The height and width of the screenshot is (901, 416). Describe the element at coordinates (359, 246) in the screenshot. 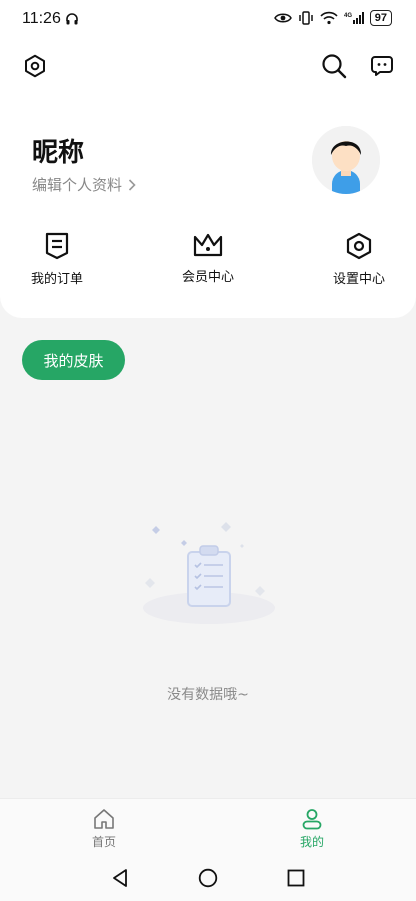

I see `settings-hexagon-icon` at that location.